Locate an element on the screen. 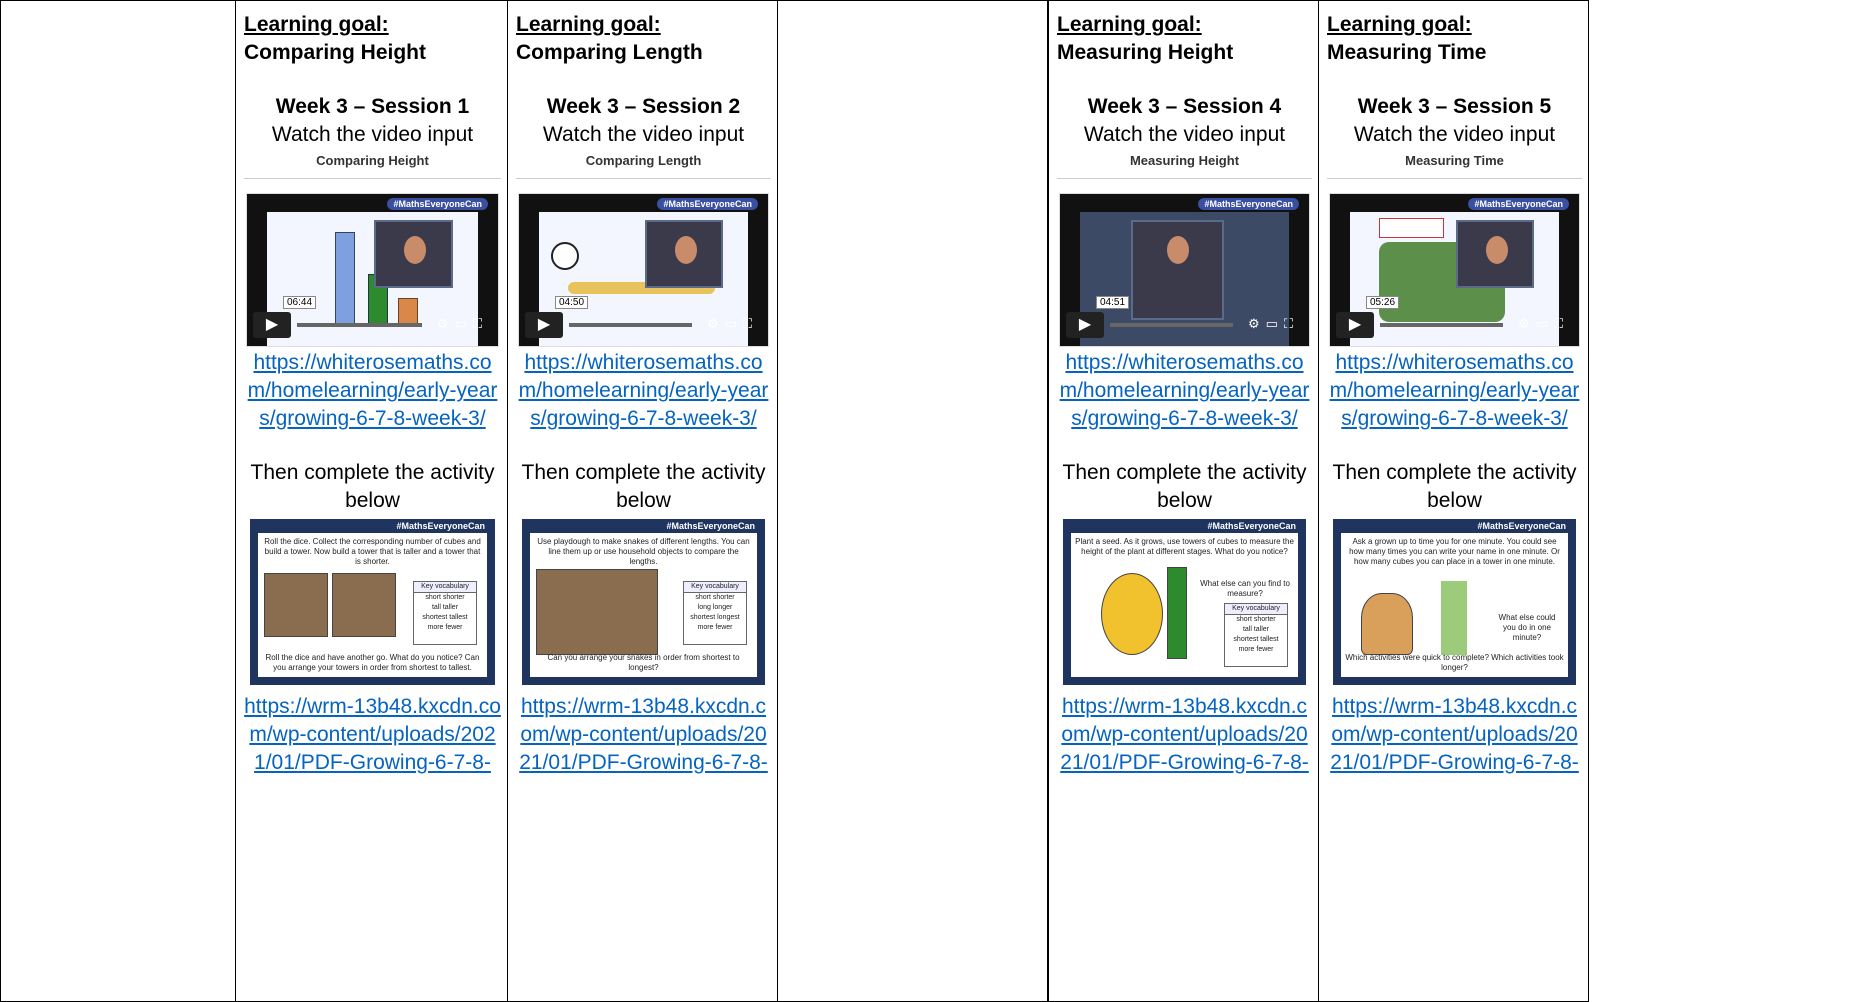 Image resolution: width=1863 pixels, height=1002 pixels. vocabulary-row: long longer is located at coordinates (715, 607).